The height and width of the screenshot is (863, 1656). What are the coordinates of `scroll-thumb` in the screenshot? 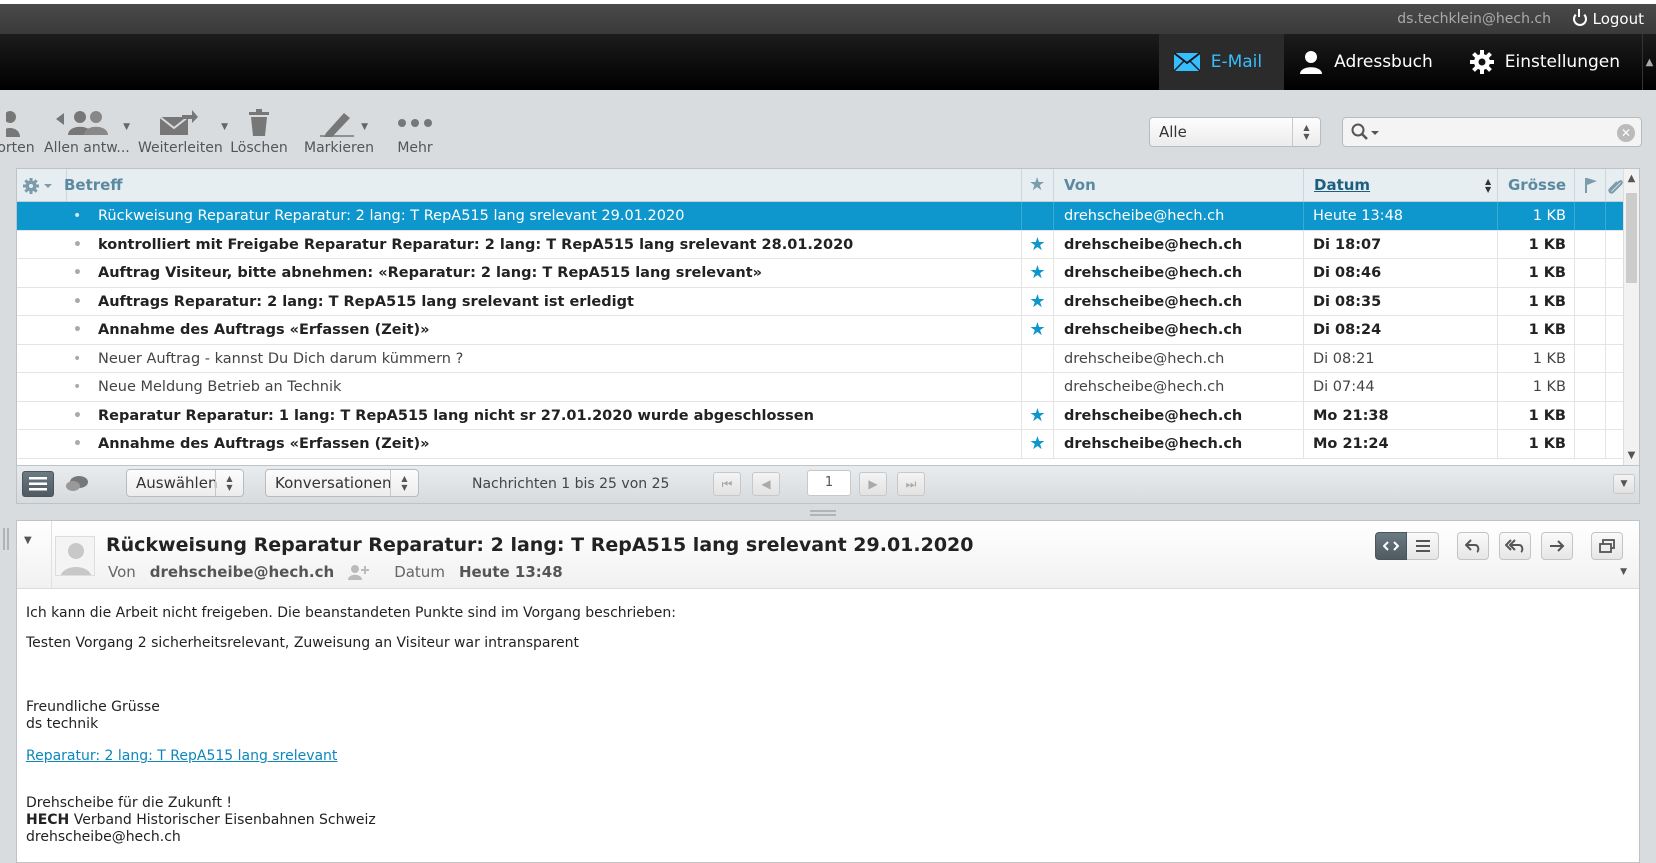 It's located at (1631, 238).